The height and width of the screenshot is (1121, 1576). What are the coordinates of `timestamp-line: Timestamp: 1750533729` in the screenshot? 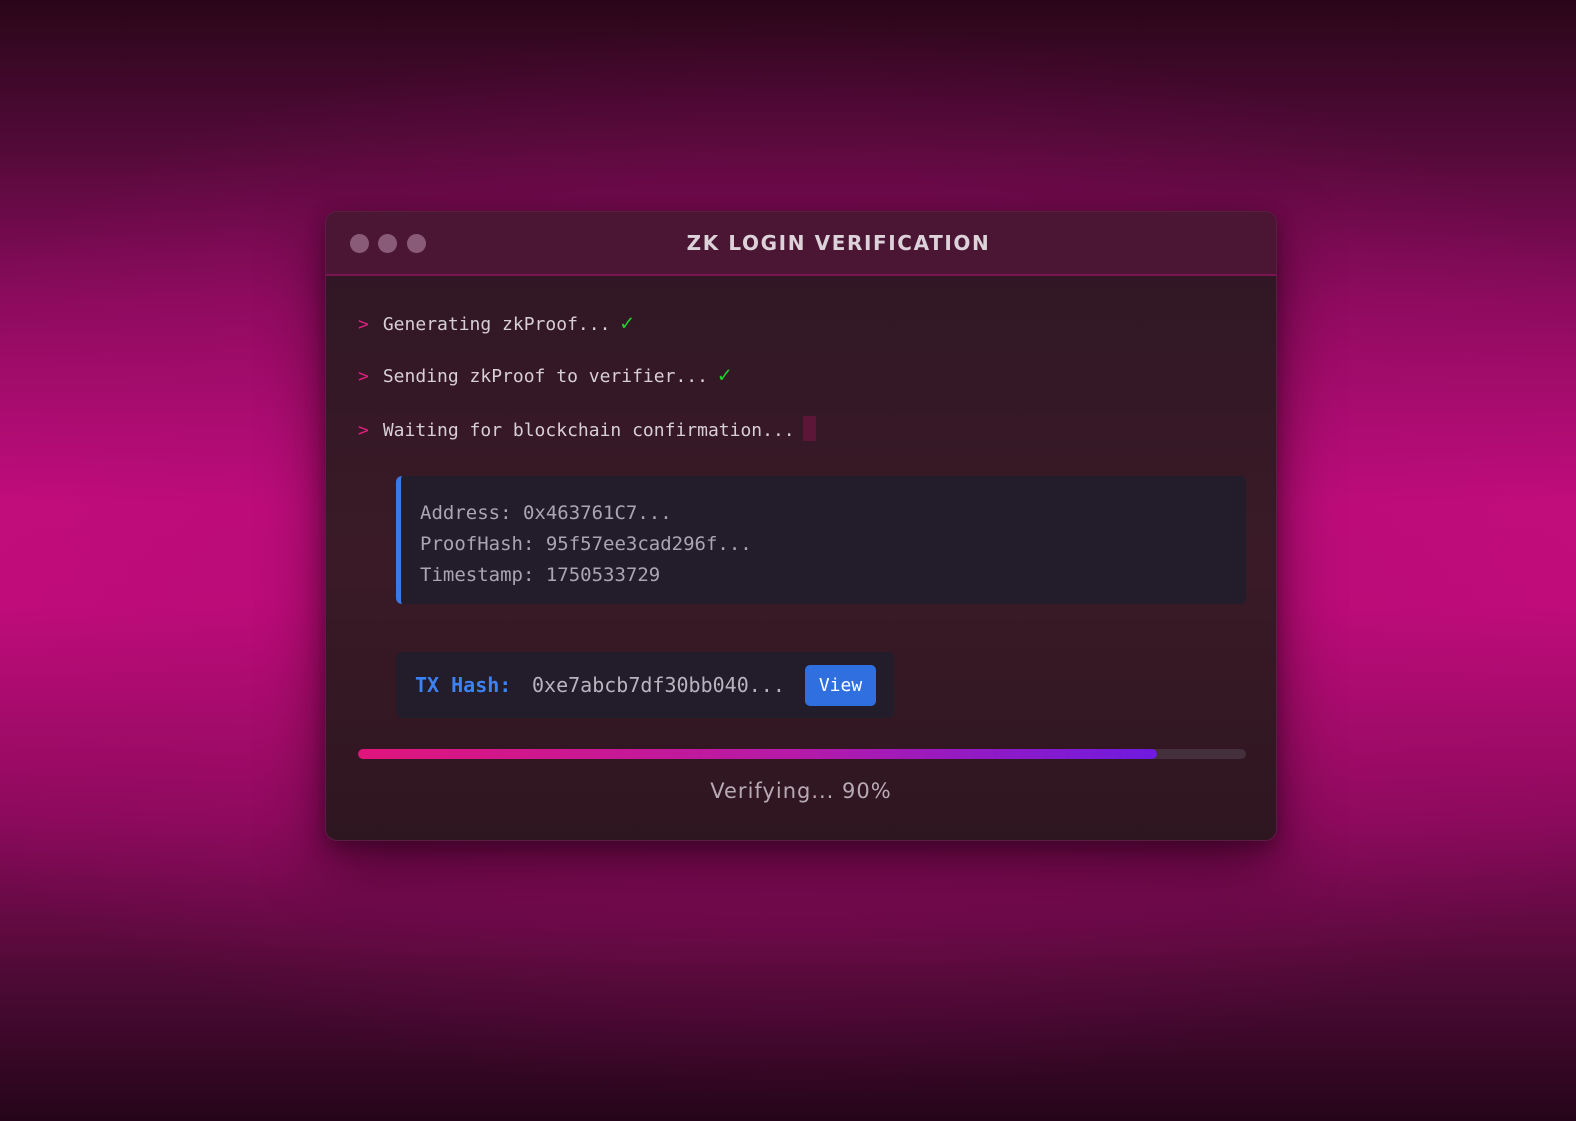 It's located at (540, 575).